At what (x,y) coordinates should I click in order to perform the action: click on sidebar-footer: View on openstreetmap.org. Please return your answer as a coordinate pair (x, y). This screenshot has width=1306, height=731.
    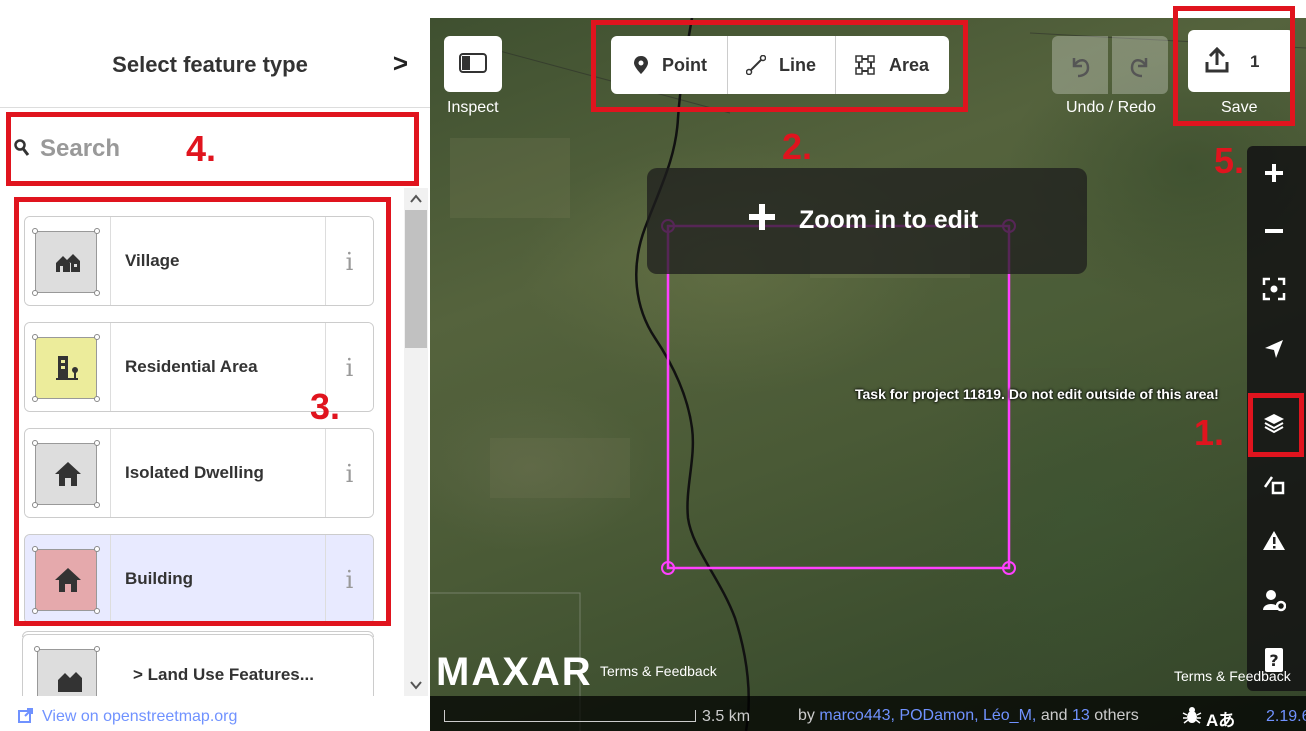
    Looking at the image, I should click on (215, 715).